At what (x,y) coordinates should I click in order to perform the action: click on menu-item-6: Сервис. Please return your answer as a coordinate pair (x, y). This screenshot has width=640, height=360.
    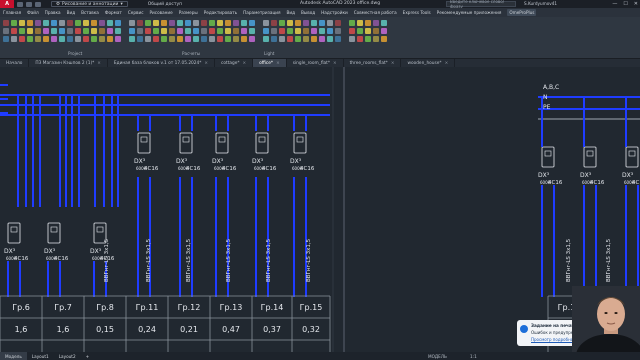
    Looking at the image, I should click on (136, 12).